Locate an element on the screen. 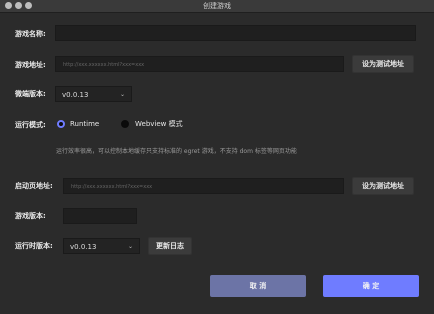 The image size is (434, 314). game-url-label: 游戏地址: is located at coordinates (30, 65).